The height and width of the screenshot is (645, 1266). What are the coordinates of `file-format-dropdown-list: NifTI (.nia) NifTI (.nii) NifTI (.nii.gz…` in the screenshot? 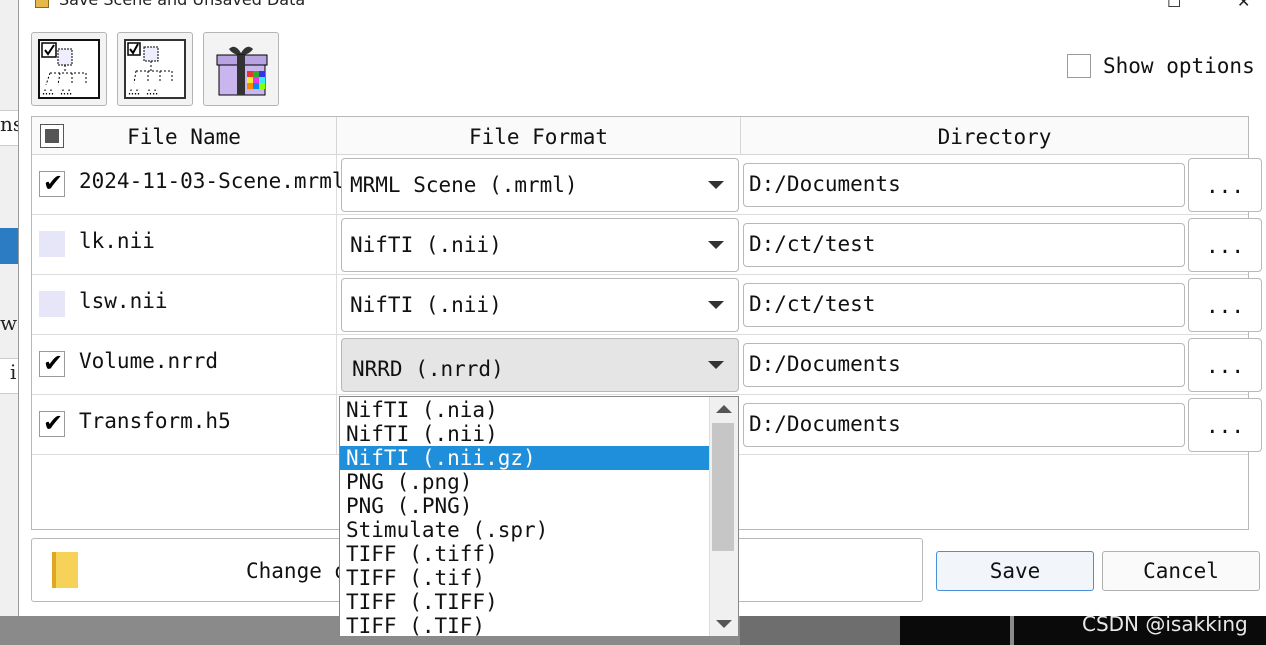 It's located at (539, 516).